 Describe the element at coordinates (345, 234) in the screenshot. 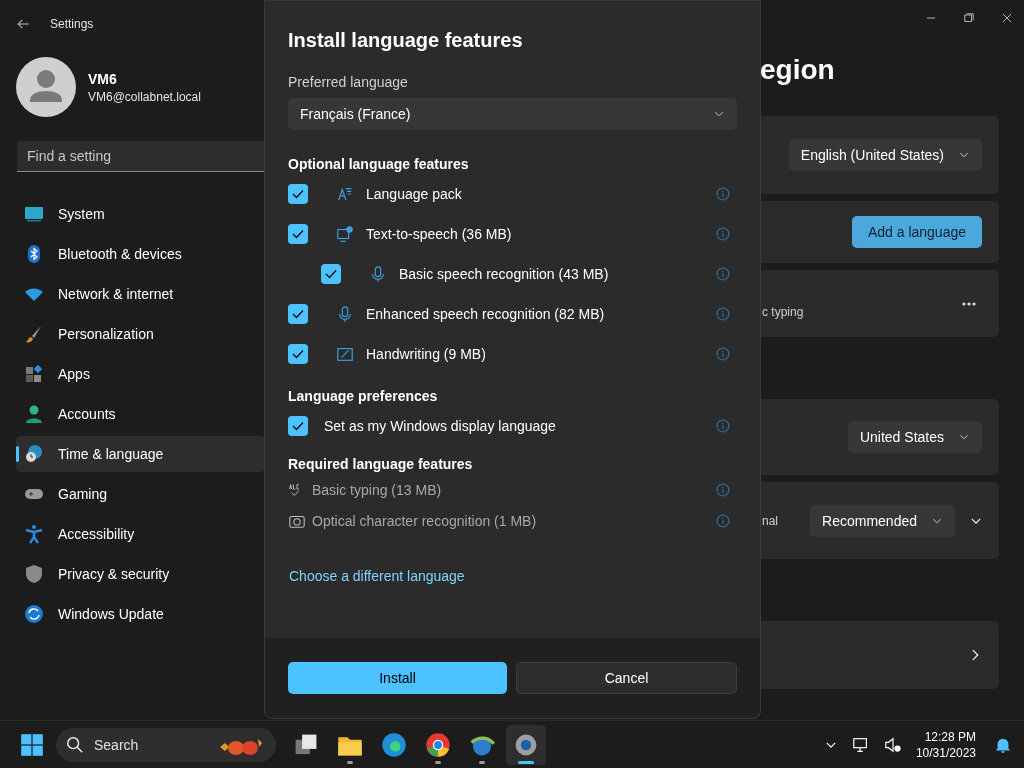

I see `screen-speech-icon` at that location.